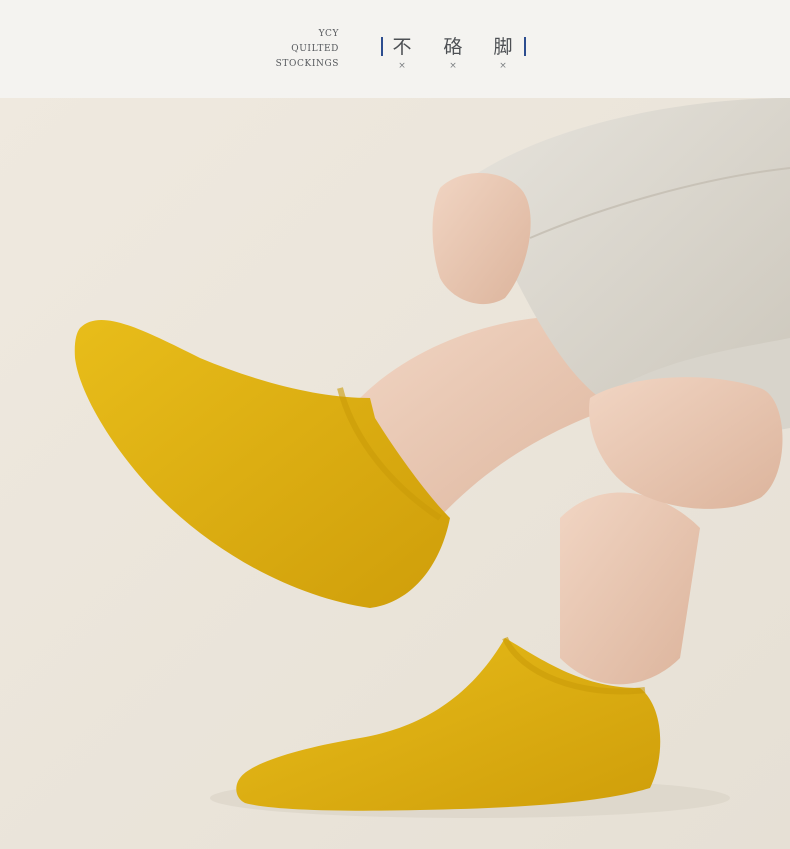 This screenshot has width=790, height=849. Describe the element at coordinates (382, 46) in the screenshot. I see `left-accent-bar` at that location.